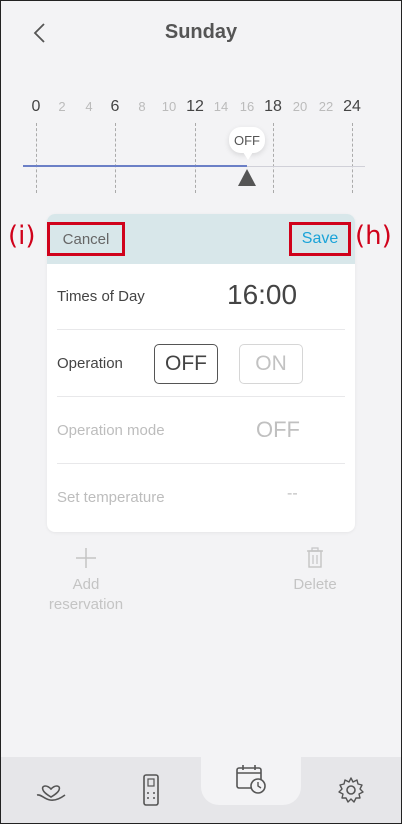 The width and height of the screenshot is (402, 824). What do you see at coordinates (62, 106) in the screenshot?
I see `tick-label: 2` at bounding box center [62, 106].